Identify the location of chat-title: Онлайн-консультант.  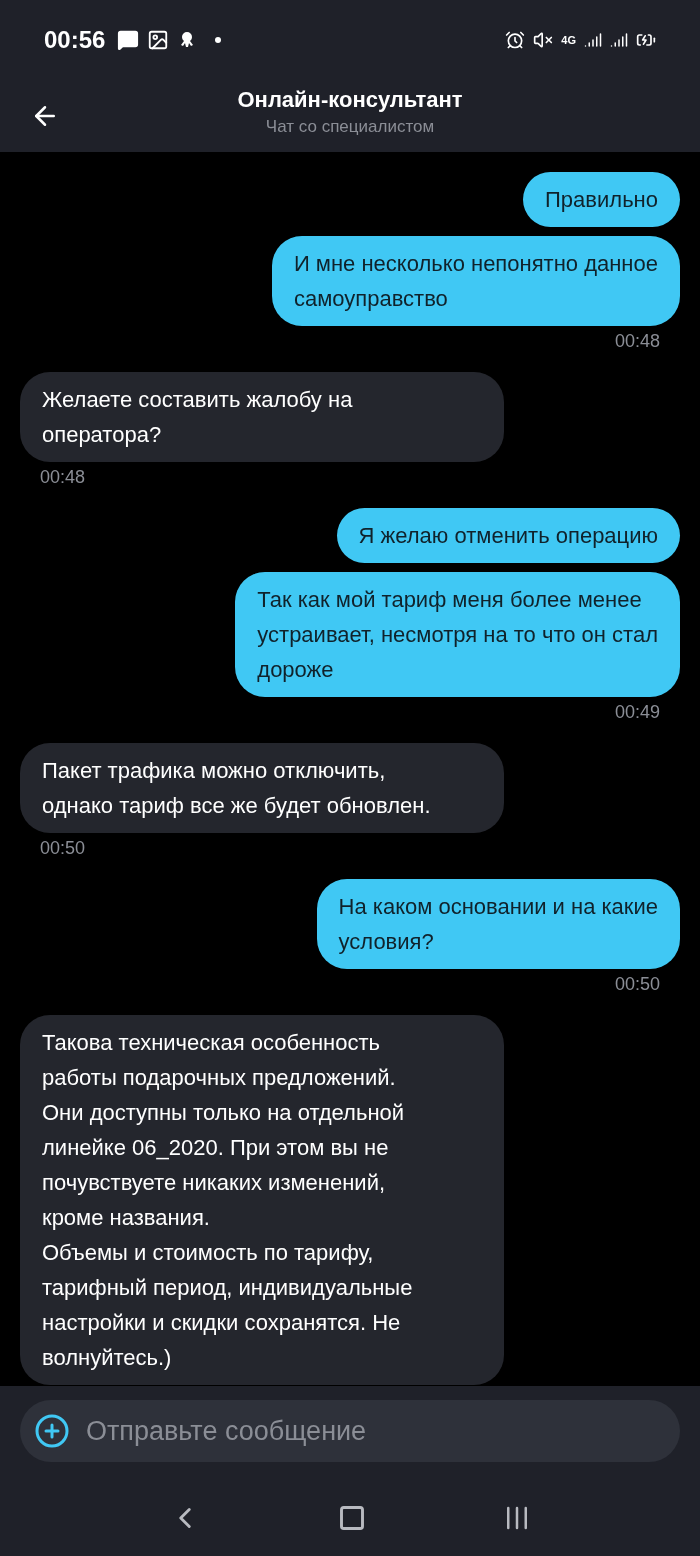
(350, 100).